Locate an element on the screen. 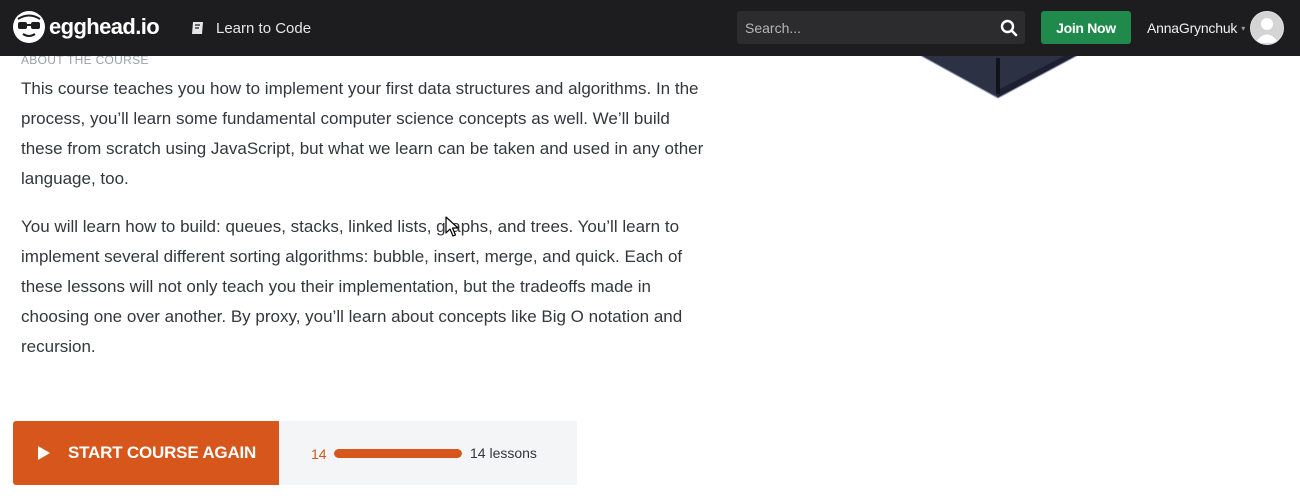 The image size is (1300, 503). nav-learn-to-code: Learn to Code is located at coordinates (250, 28).